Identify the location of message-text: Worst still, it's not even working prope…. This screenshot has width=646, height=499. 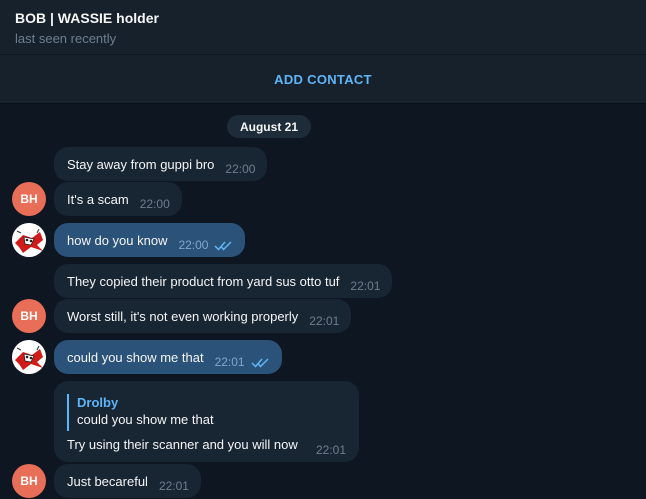
(183, 316).